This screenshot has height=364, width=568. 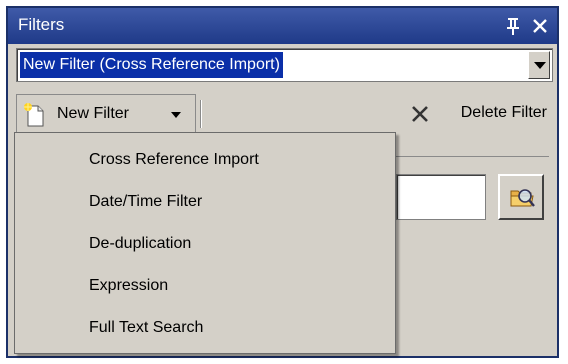 I want to click on new-filter-label: New Filter, so click(x=93, y=113).